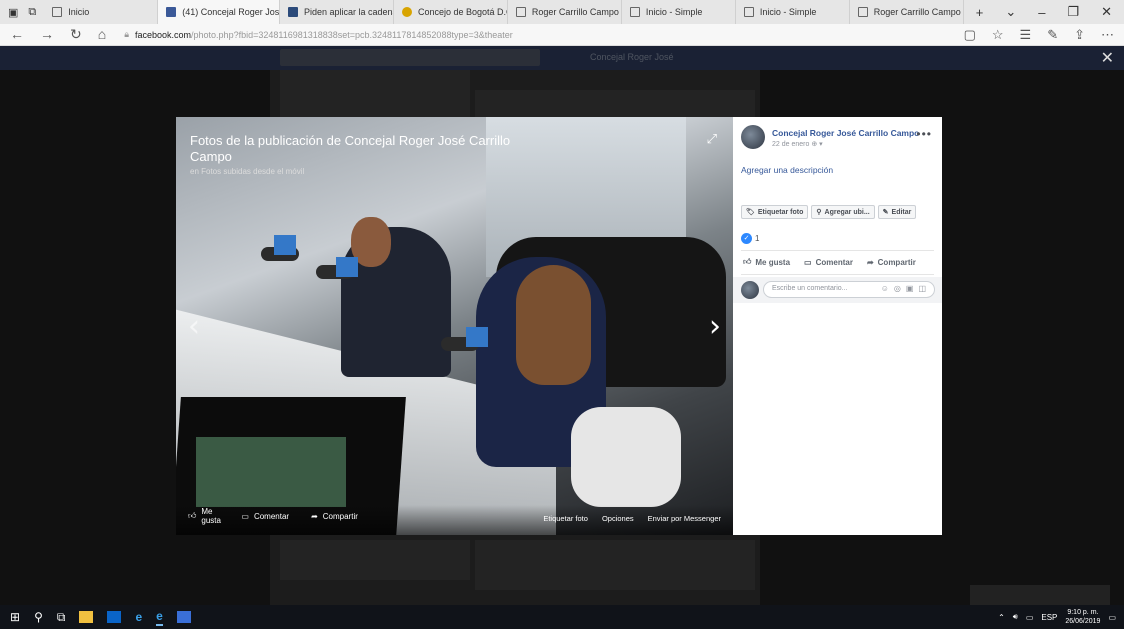  What do you see at coordinates (1112, 617) in the screenshot?
I see `notifications-icon: ▭` at bounding box center [1112, 617].